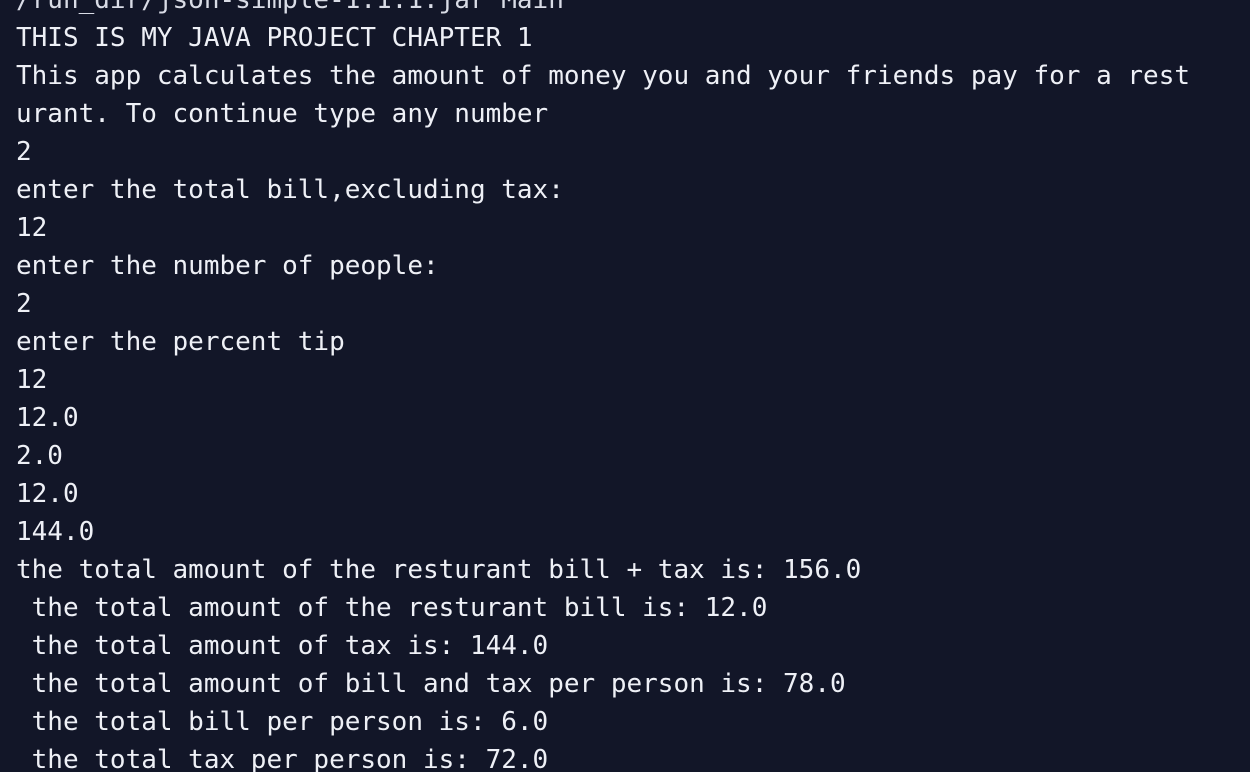 The width and height of the screenshot is (1250, 772). Describe the element at coordinates (274, 38) in the screenshot. I see `terminal-line: THIS IS MY JAVA PROJECT CHAPTER 1` at that location.